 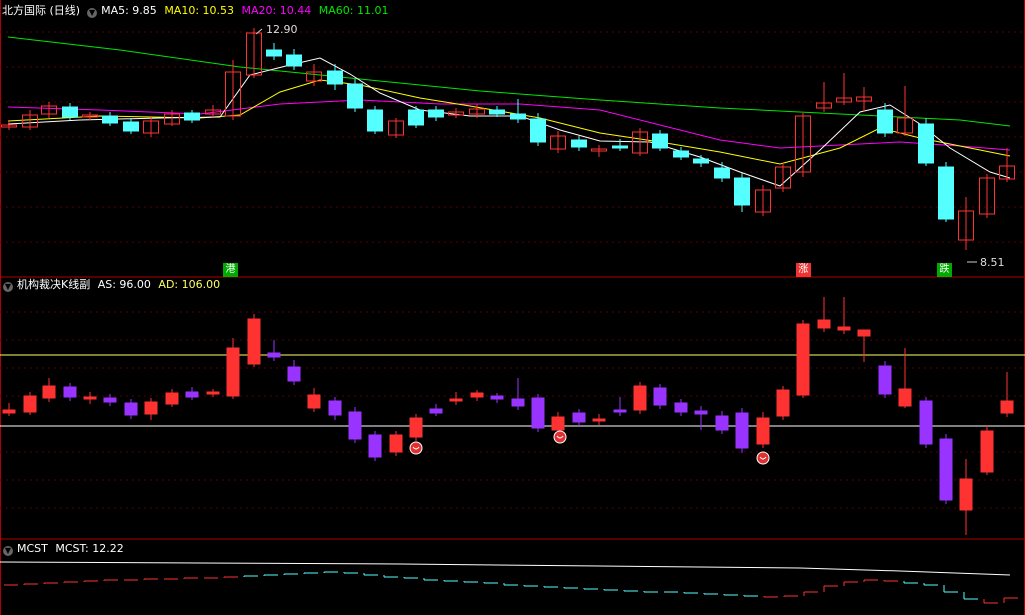 What do you see at coordinates (41, 10) in the screenshot?
I see `price-panel-title: 北方国际 (日线)` at bounding box center [41, 10].